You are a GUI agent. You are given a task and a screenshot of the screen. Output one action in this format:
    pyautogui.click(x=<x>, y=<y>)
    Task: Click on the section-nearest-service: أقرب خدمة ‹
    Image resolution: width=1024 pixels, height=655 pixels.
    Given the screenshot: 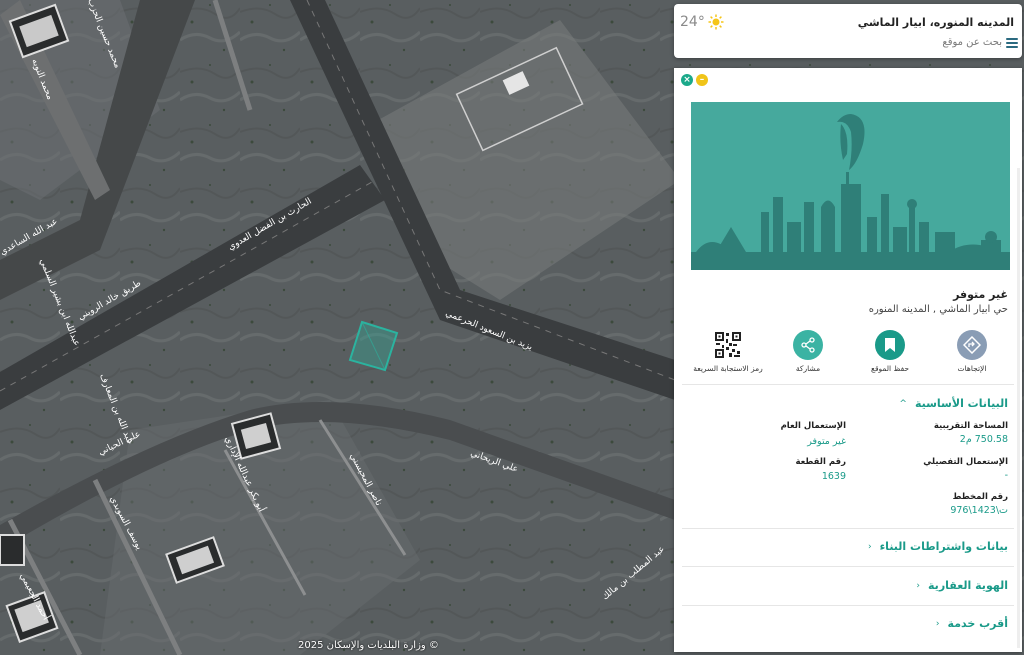 What is the action you would take?
    pyautogui.click(x=972, y=623)
    